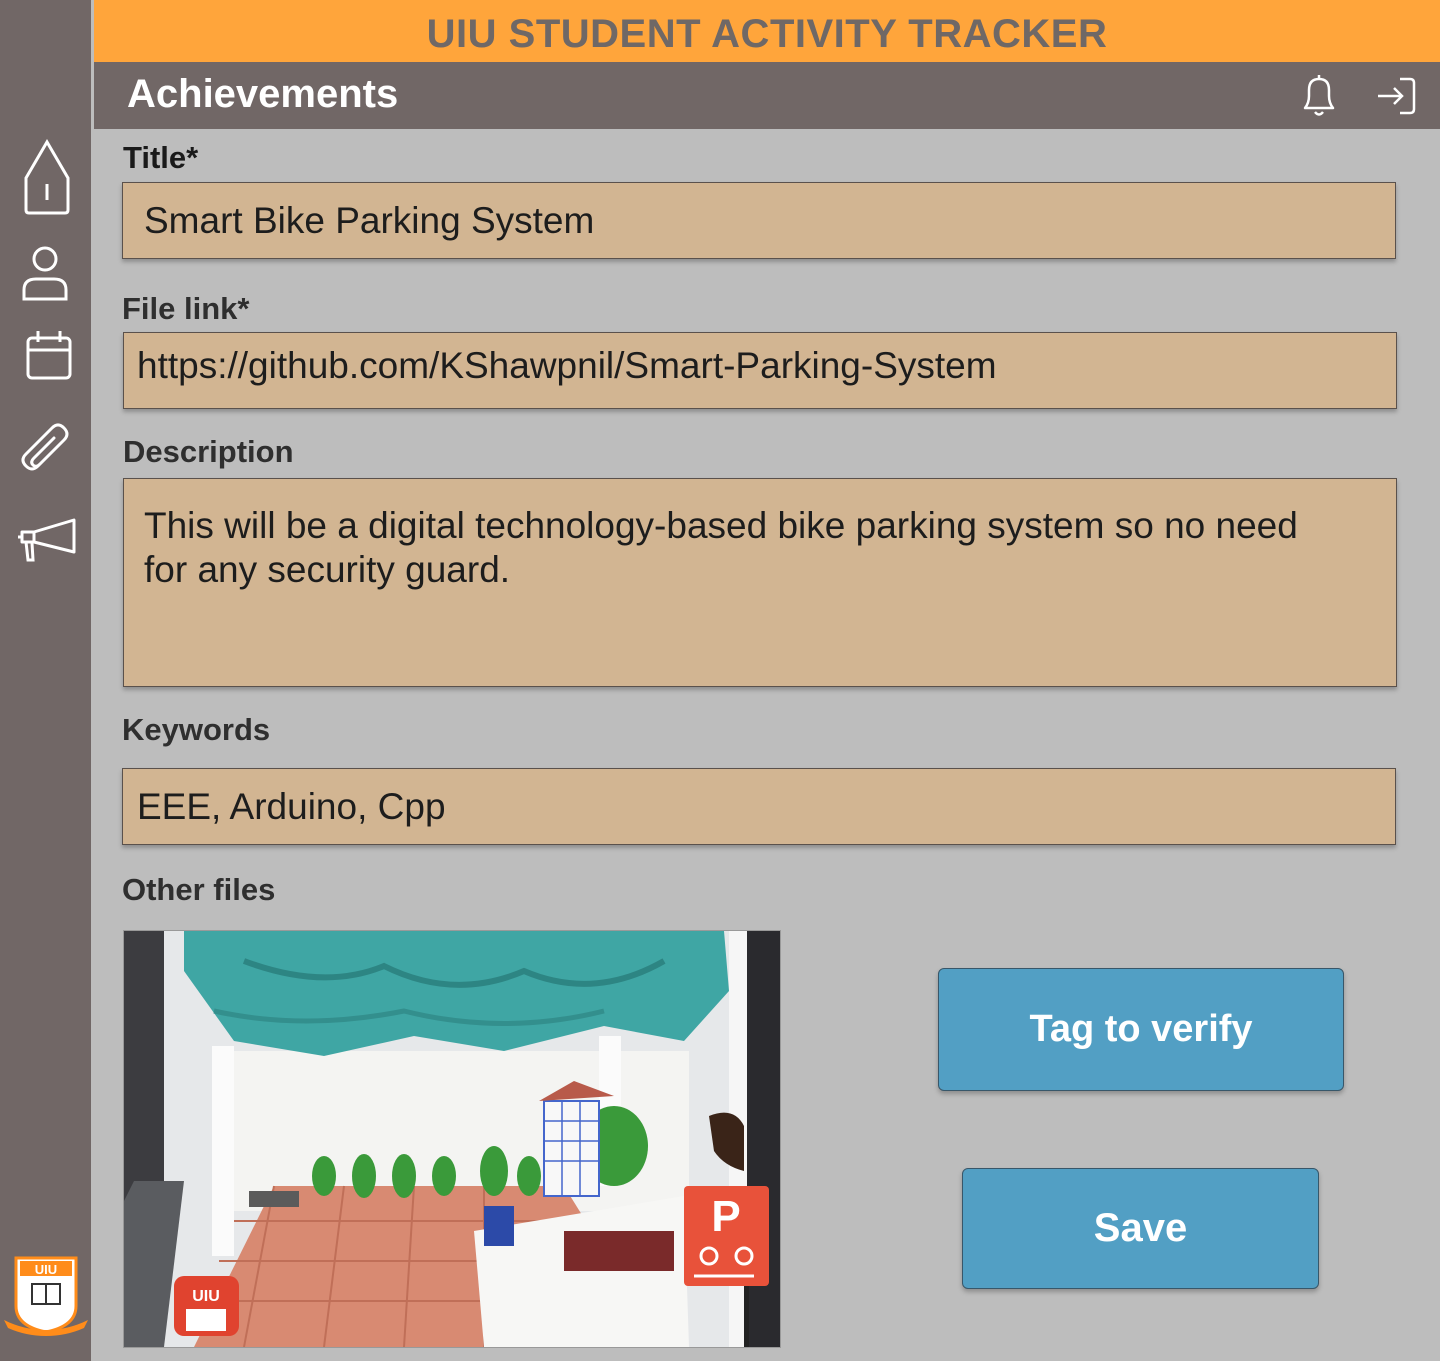  What do you see at coordinates (47, 177) in the screenshot?
I see `home-icon` at bounding box center [47, 177].